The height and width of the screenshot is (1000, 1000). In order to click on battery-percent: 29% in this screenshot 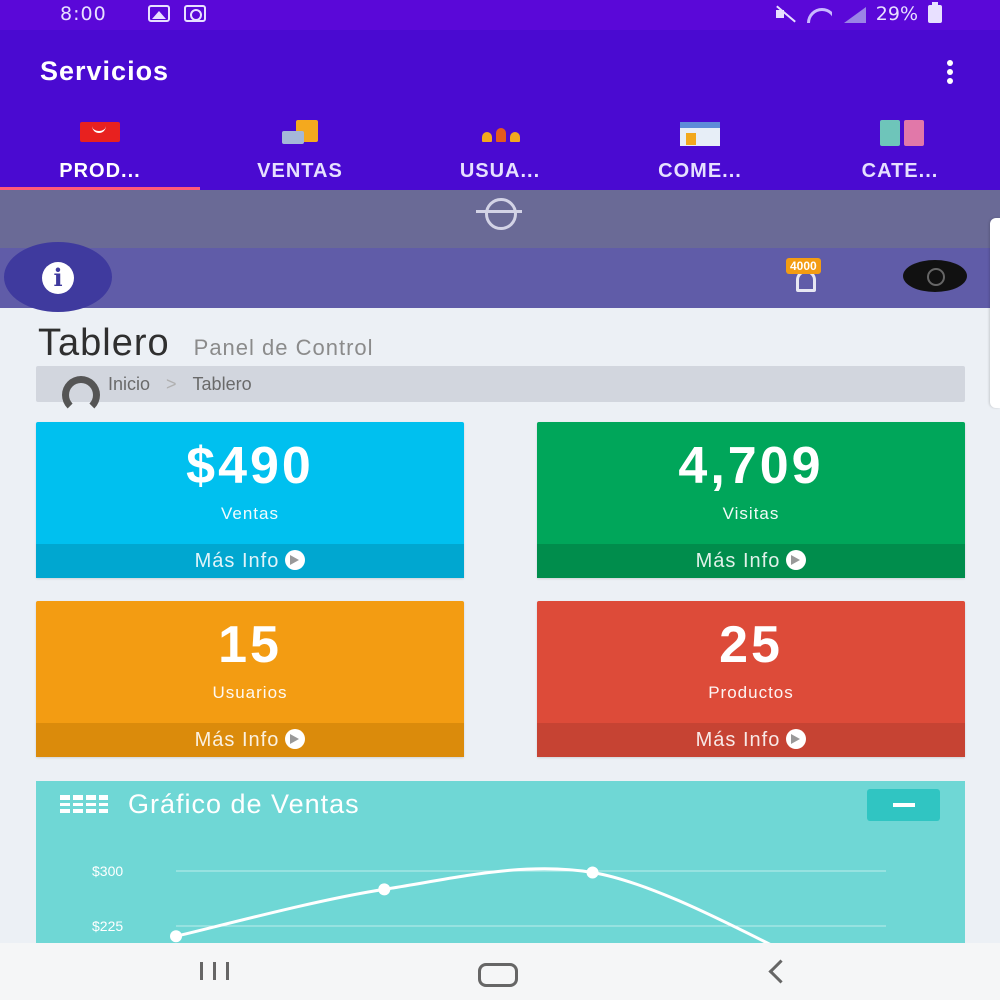, I will do `click(896, 14)`.